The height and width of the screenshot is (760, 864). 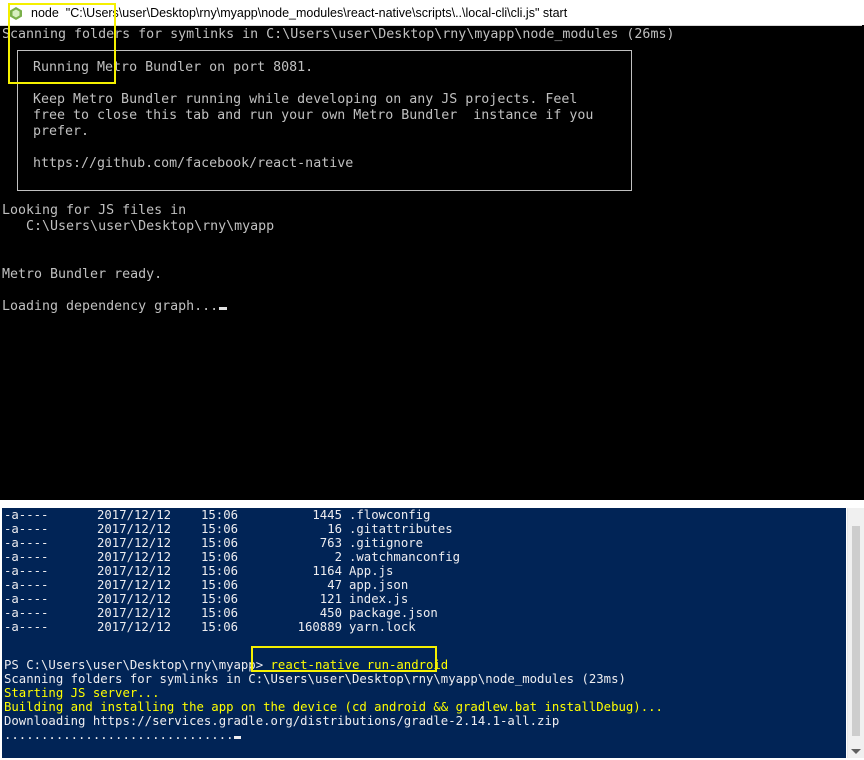 I want to click on banner-line-url: https://github.com/facebook/react-native, so click(x=193, y=163).